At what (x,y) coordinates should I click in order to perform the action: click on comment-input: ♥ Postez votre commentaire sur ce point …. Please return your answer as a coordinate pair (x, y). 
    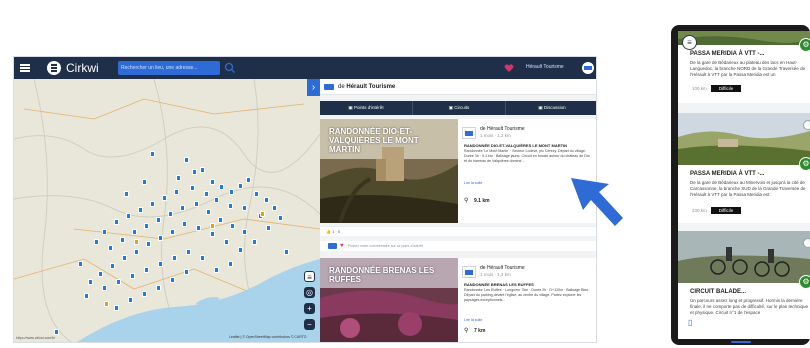
    Looking at the image, I should click on (458, 246).